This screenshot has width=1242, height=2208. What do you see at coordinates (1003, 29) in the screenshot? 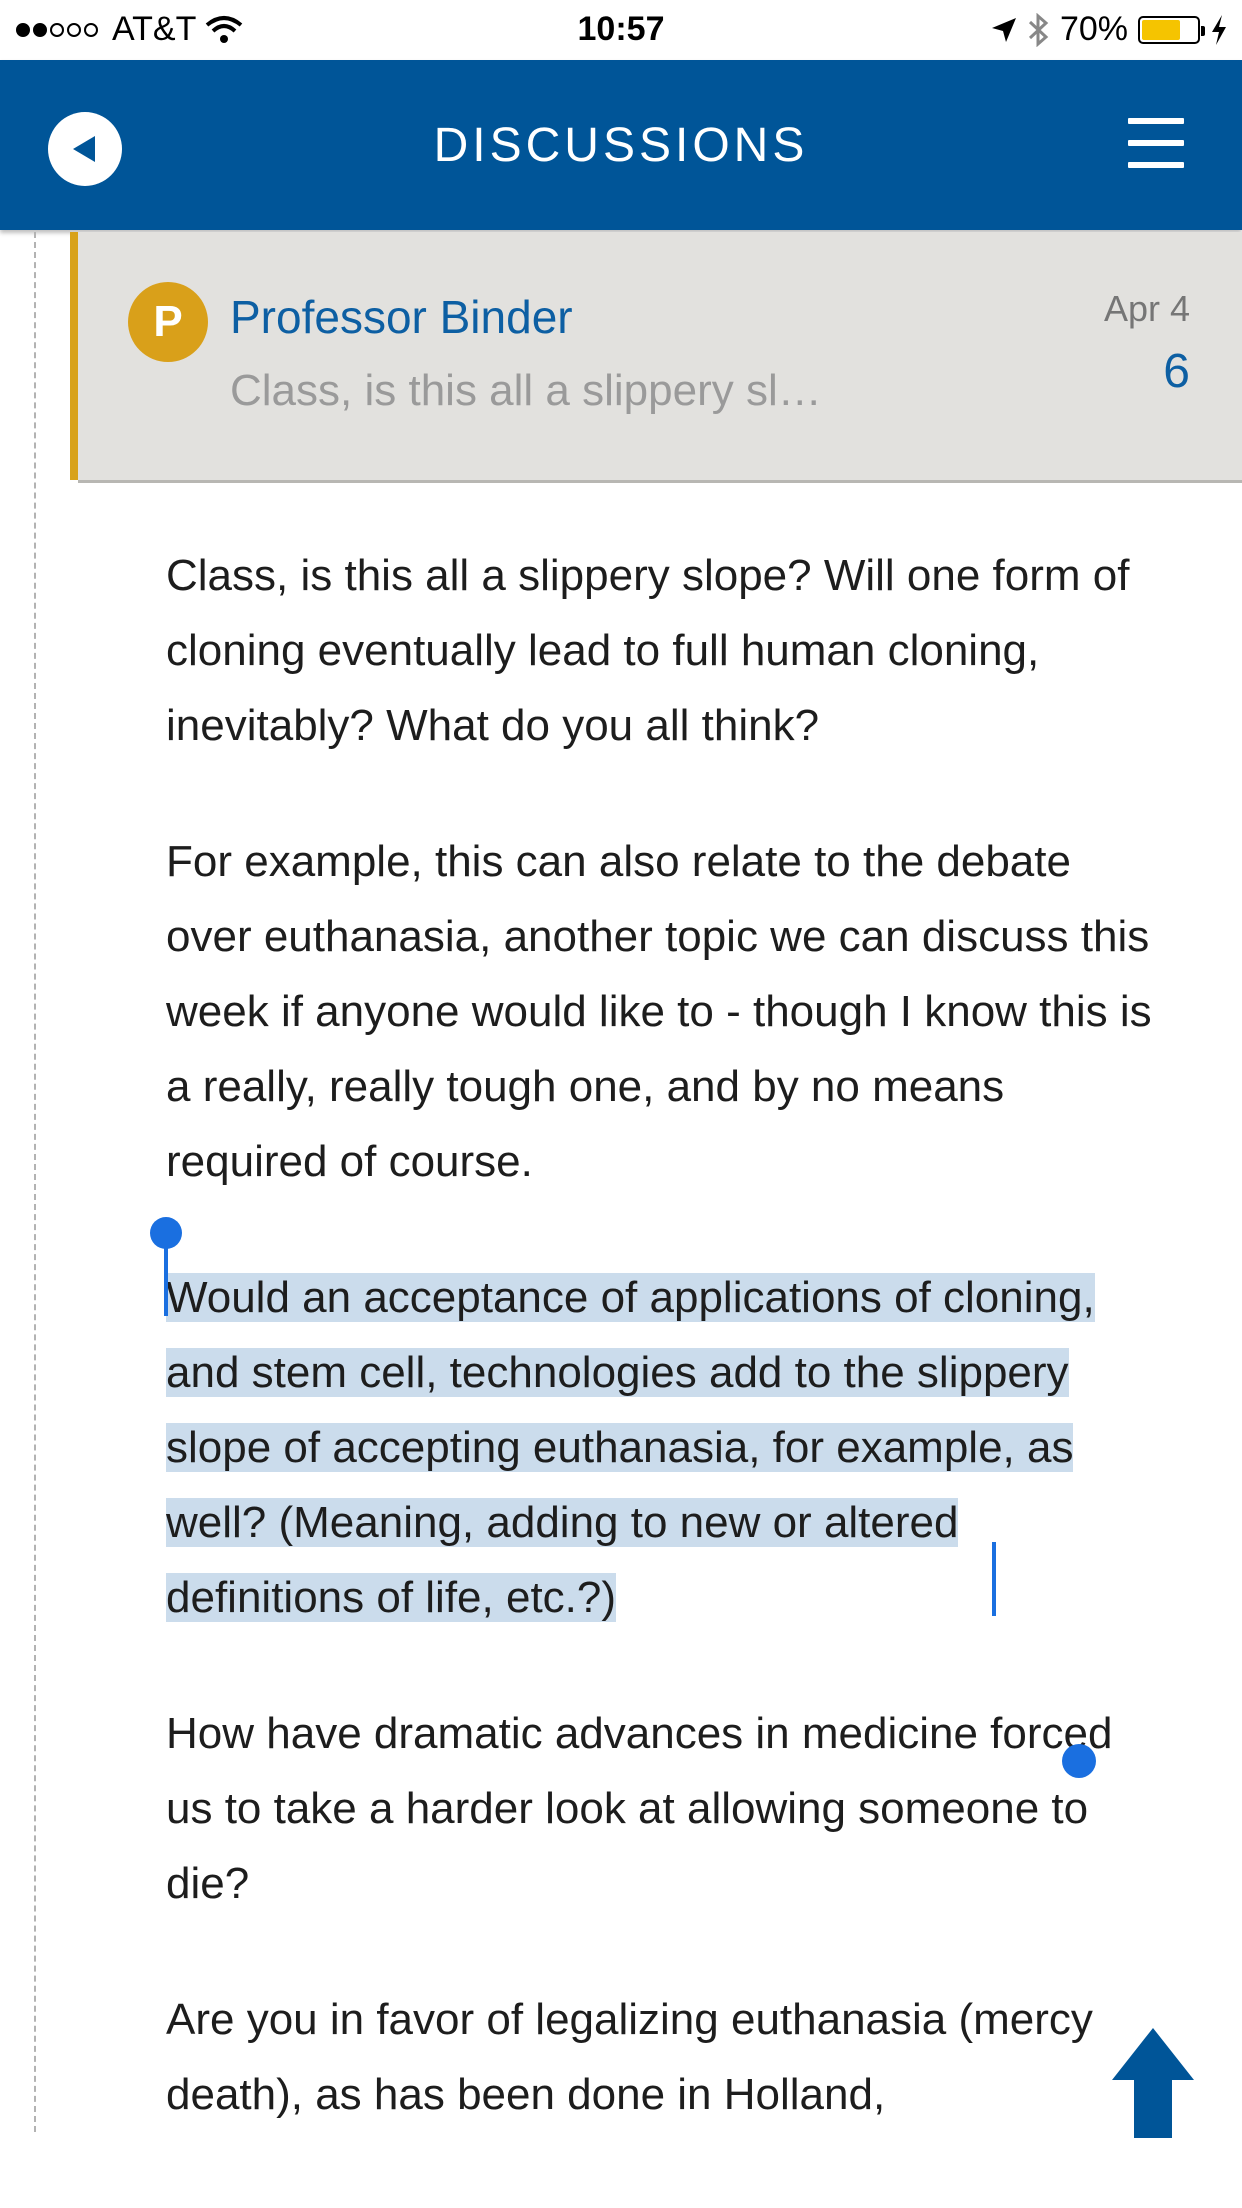
I see `location-arrow-icon` at bounding box center [1003, 29].